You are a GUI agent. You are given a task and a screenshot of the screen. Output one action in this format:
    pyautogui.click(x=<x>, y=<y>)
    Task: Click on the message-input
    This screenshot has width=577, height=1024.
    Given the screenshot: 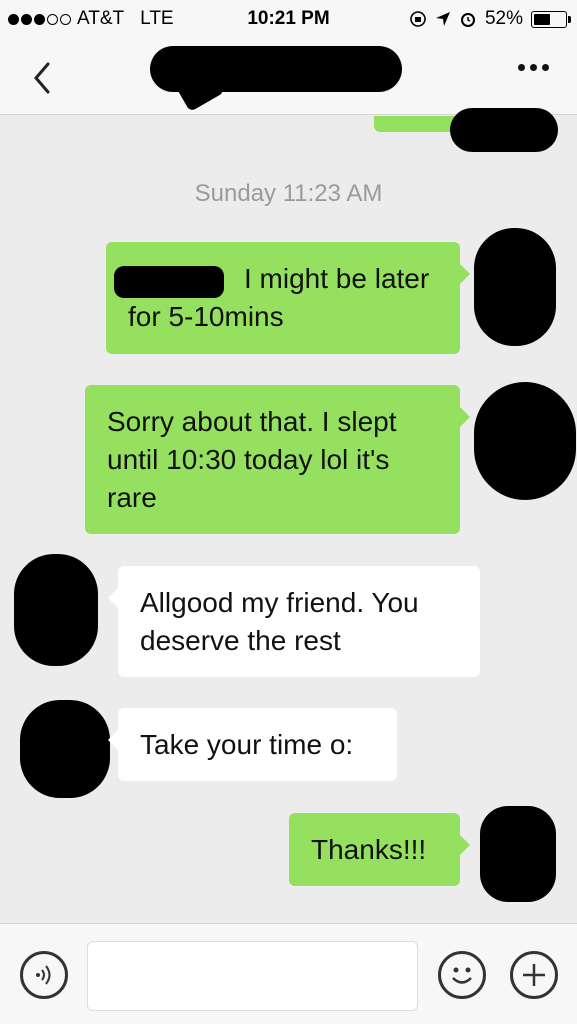 What is the action you would take?
    pyautogui.click(x=252, y=976)
    